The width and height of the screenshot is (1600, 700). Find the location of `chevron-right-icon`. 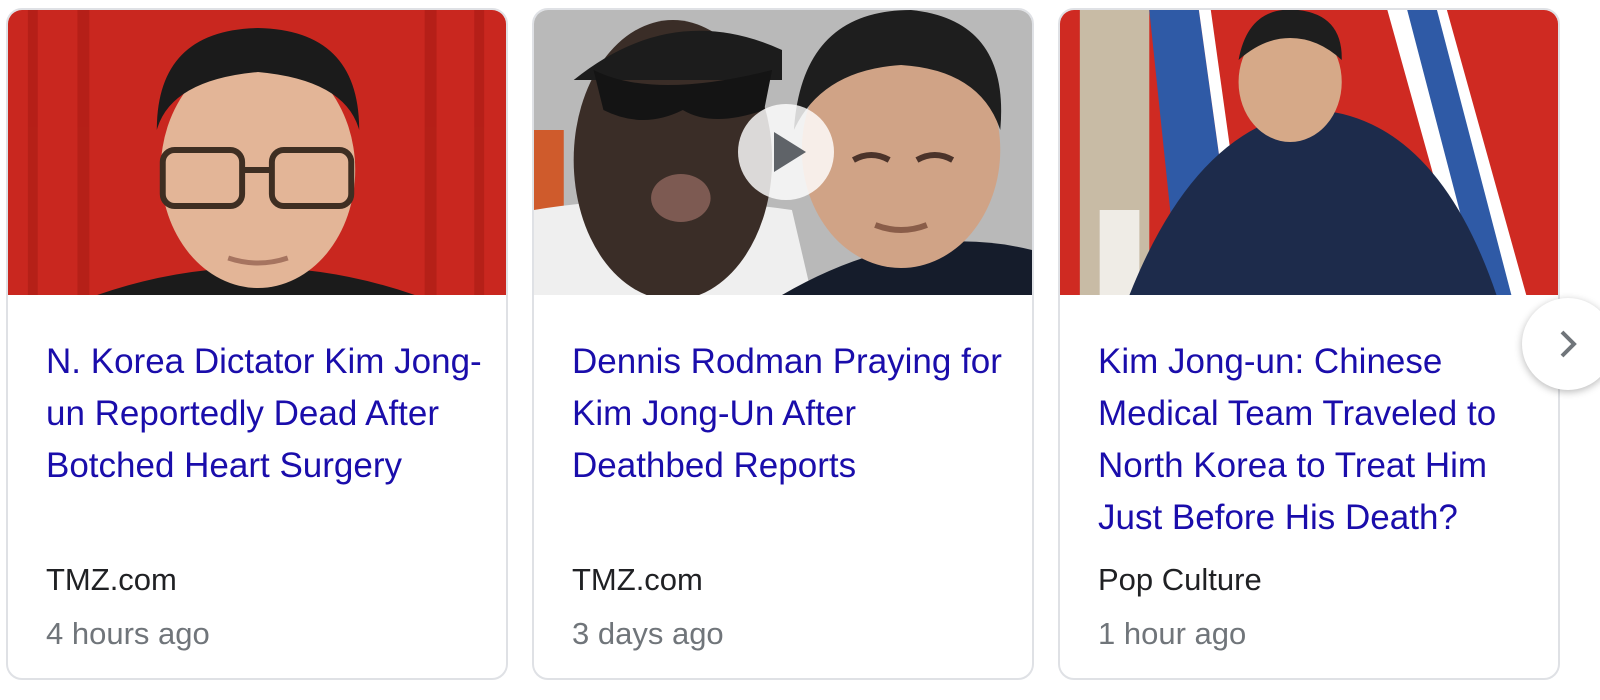

chevron-right-icon is located at coordinates (1568, 344).